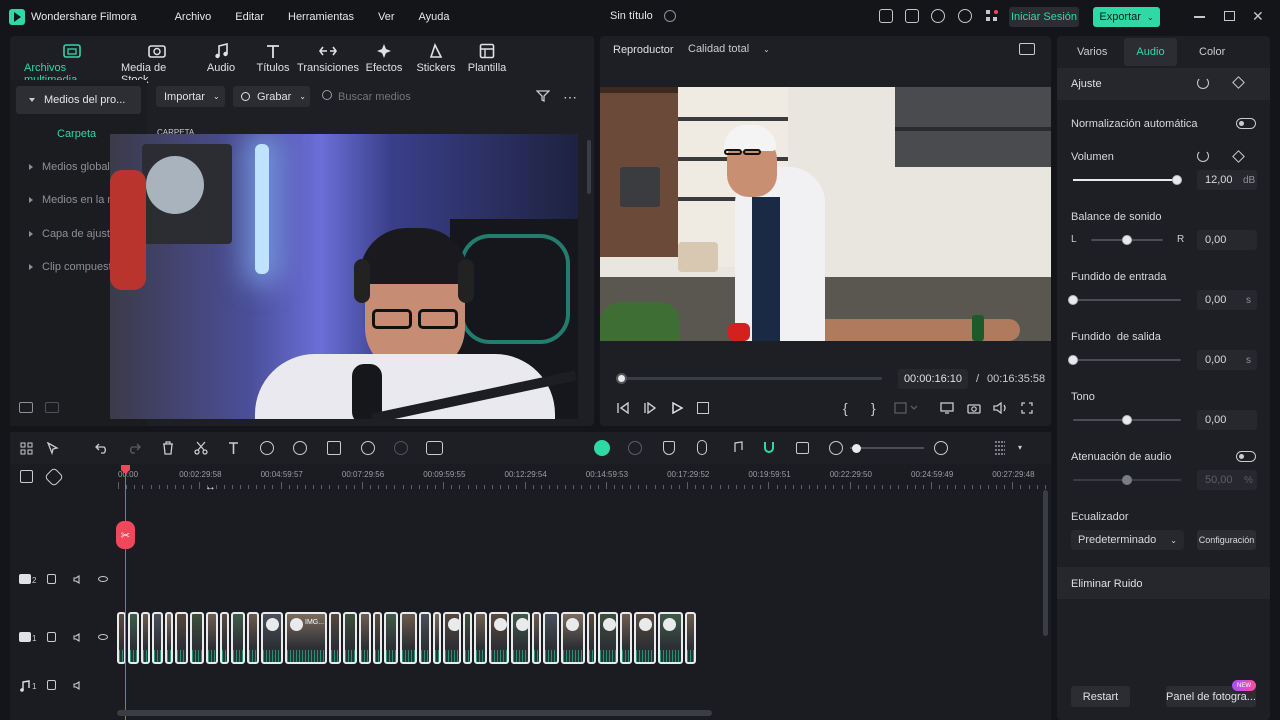 Image resolution: width=1280 pixels, height=720 pixels. What do you see at coordinates (1229, 16) in the screenshot?
I see `restore-icon` at bounding box center [1229, 16].